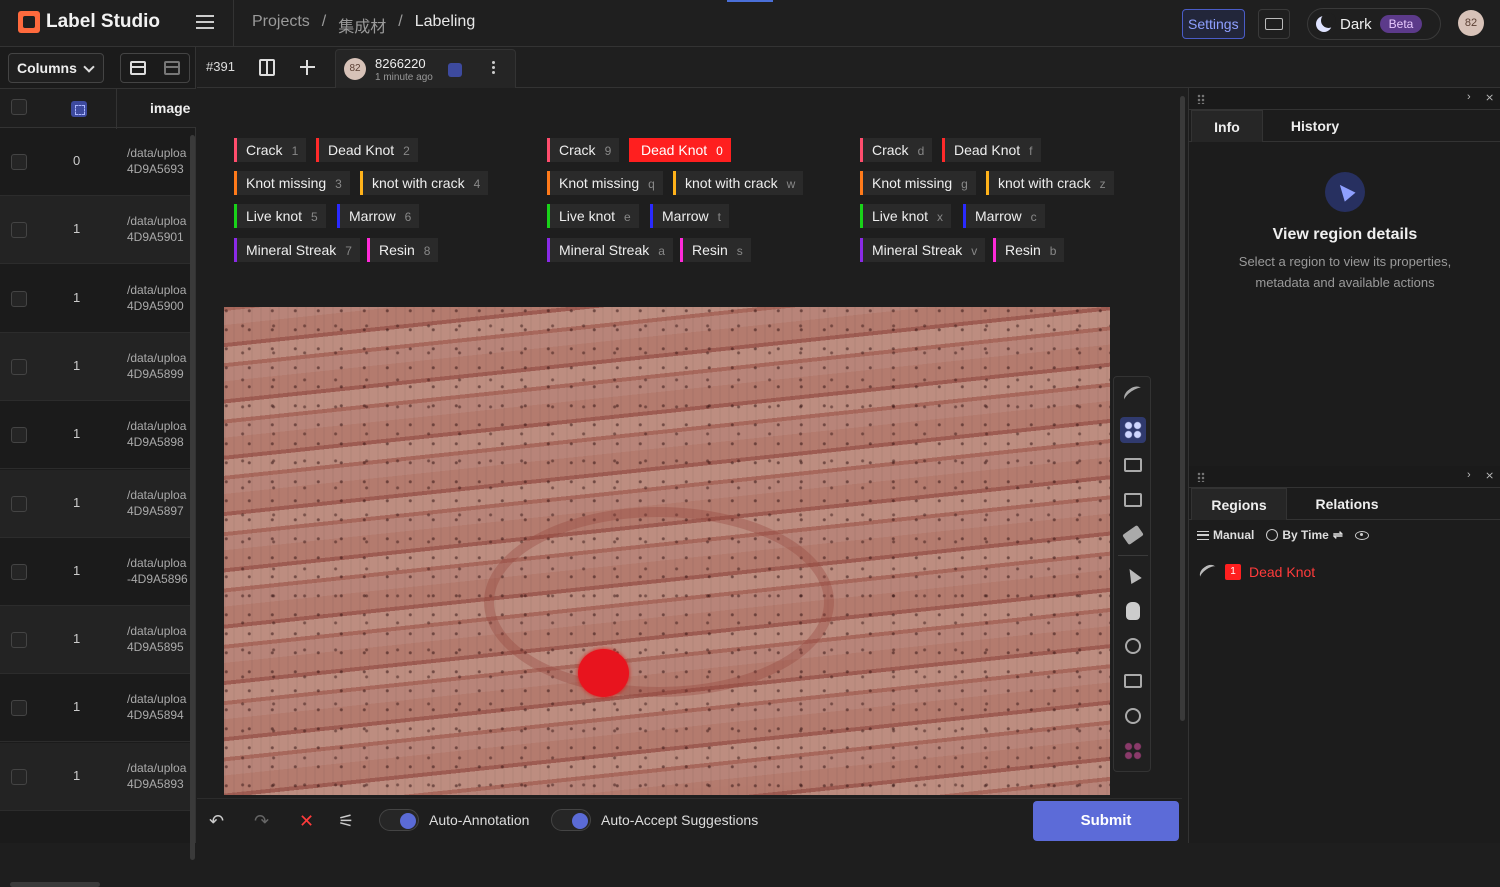 The image size is (1500, 887). Describe the element at coordinates (1133, 611) in the screenshot. I see `pan-tool` at that location.